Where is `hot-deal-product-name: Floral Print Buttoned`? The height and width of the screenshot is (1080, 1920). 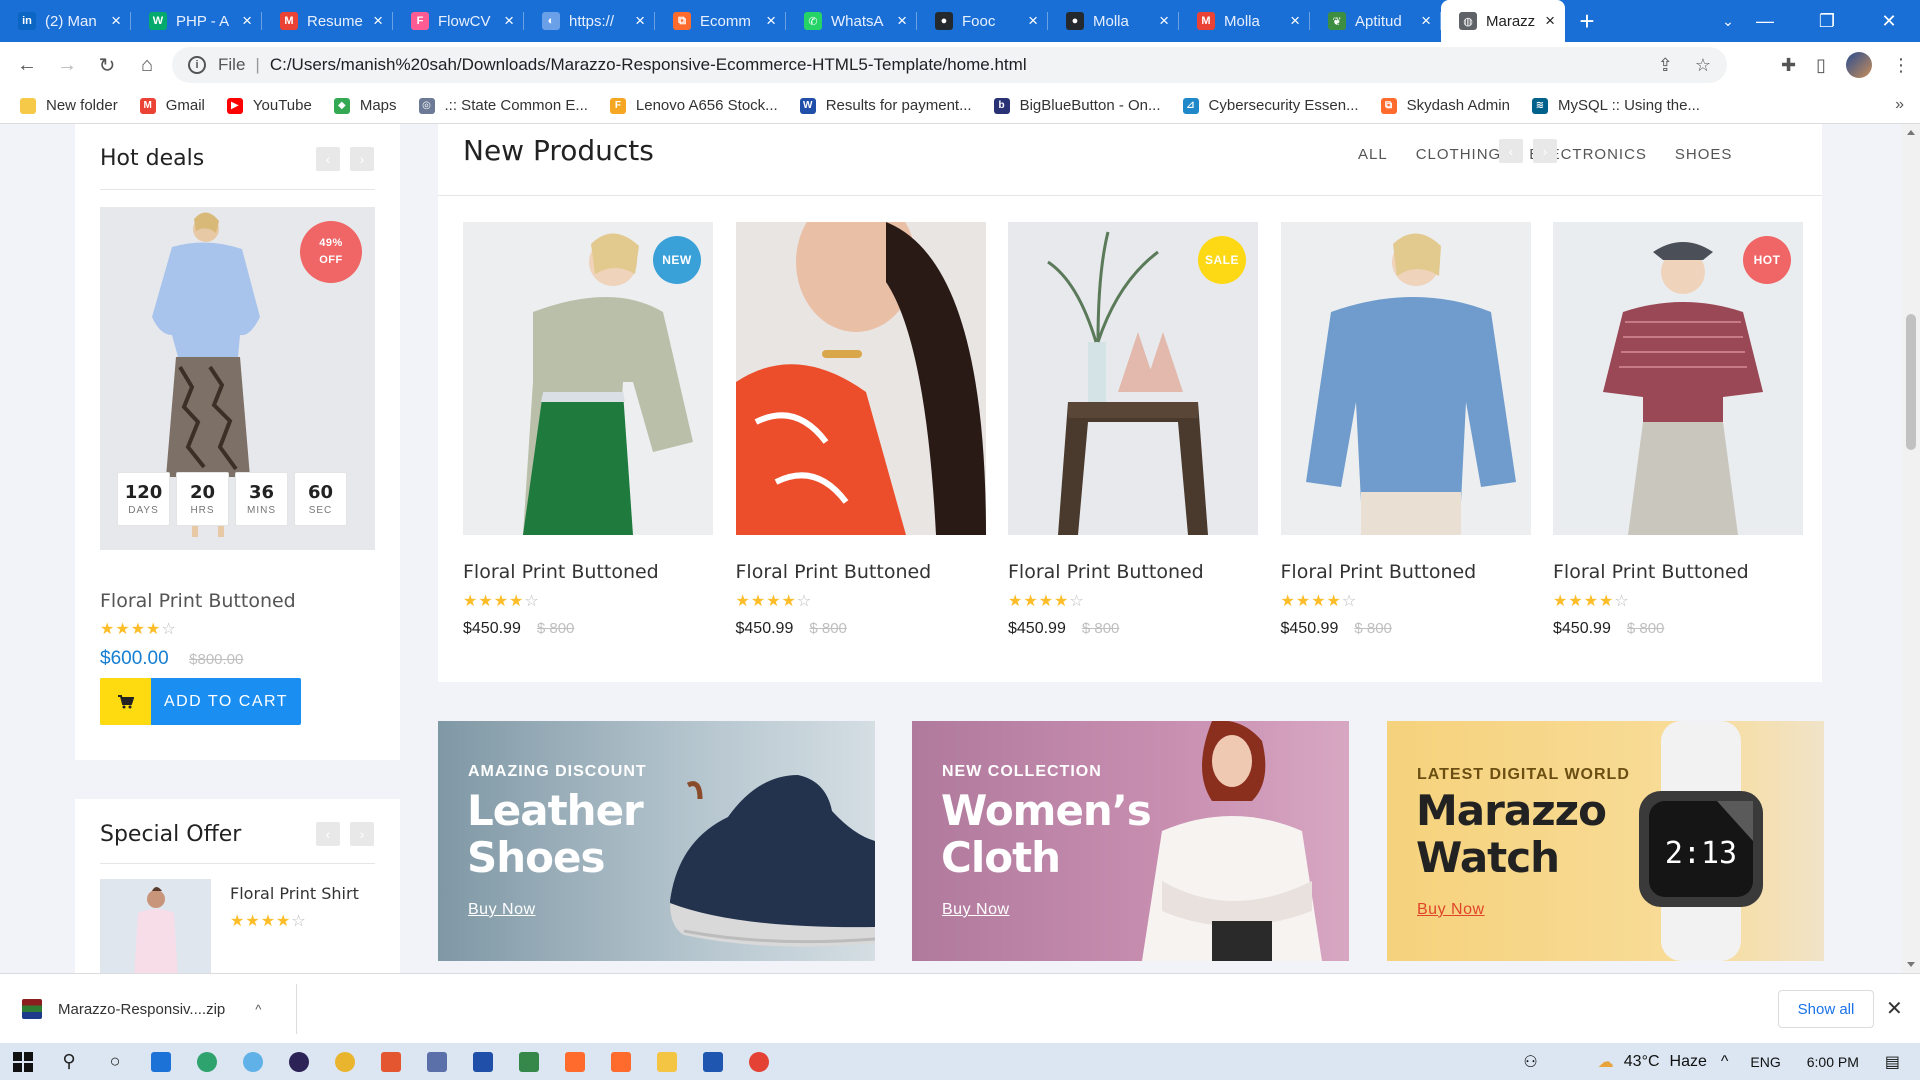 hot-deal-product-name: Floral Print Buttoned is located at coordinates (198, 601).